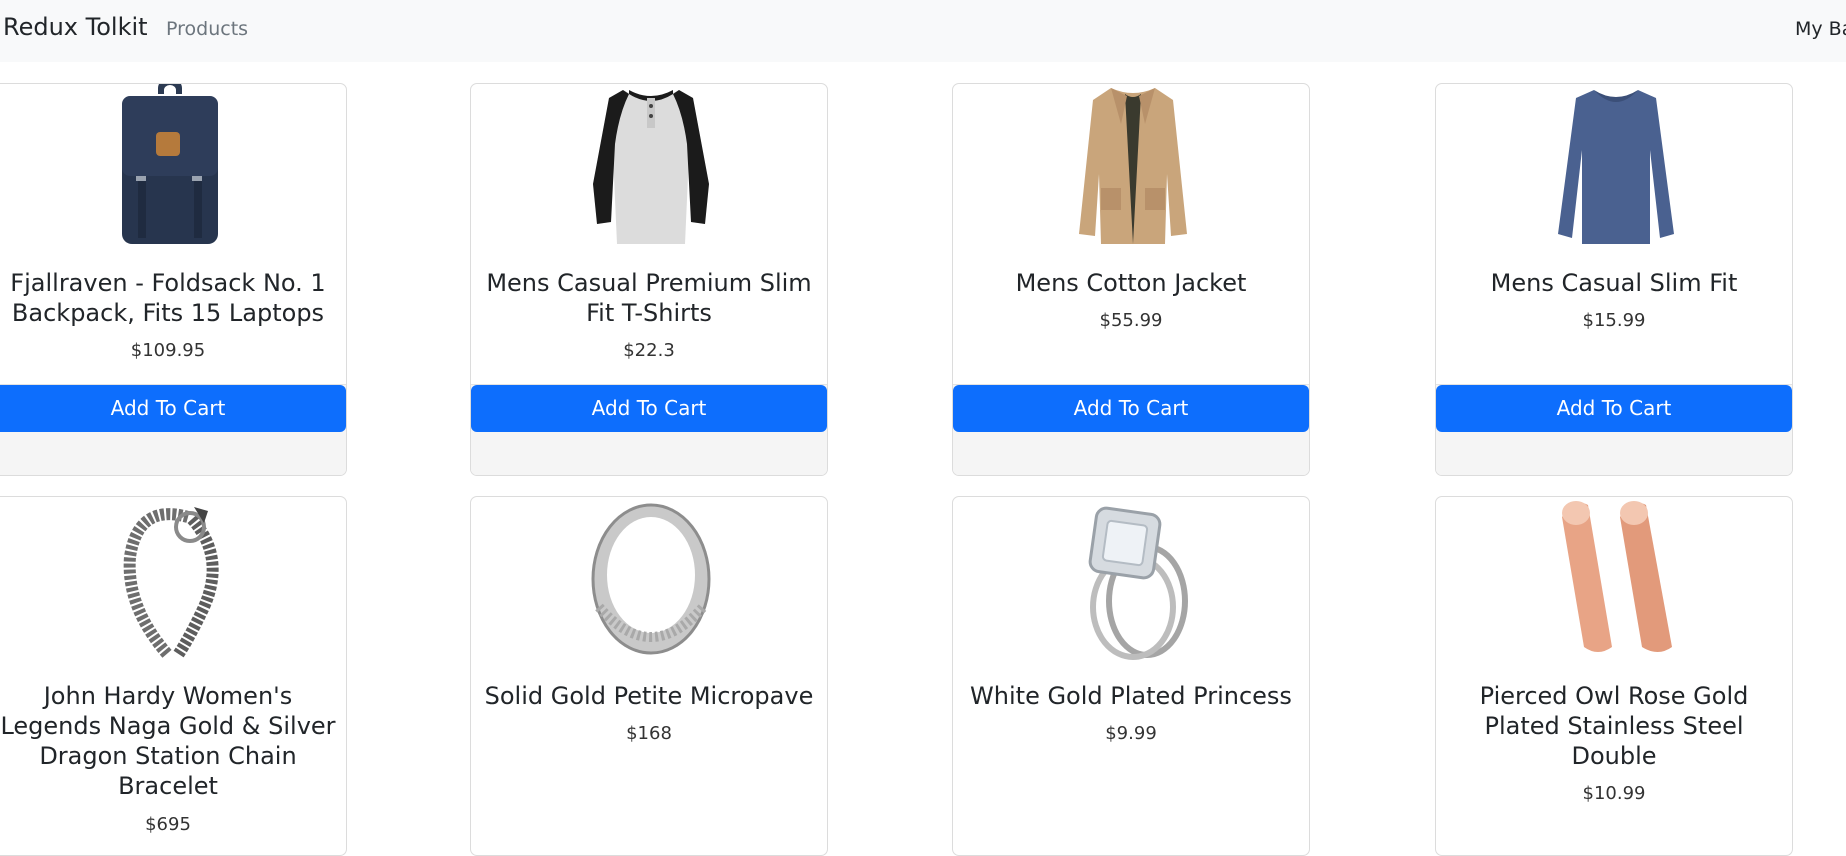 The height and width of the screenshot is (856, 1846). What do you see at coordinates (651, 166) in the screenshot?
I see `raglan-shirt-image` at bounding box center [651, 166].